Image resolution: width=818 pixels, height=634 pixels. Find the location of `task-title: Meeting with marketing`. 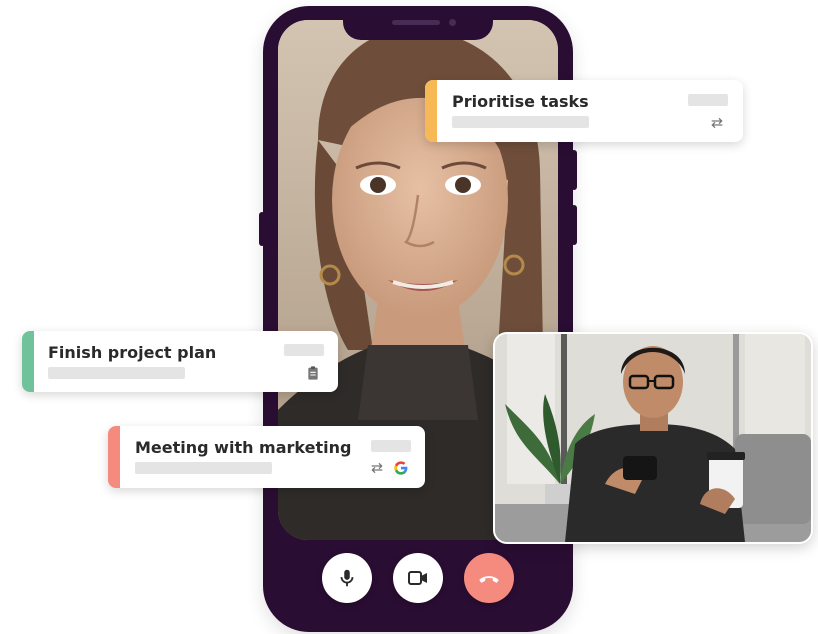

task-title: Meeting with marketing is located at coordinates (243, 447).